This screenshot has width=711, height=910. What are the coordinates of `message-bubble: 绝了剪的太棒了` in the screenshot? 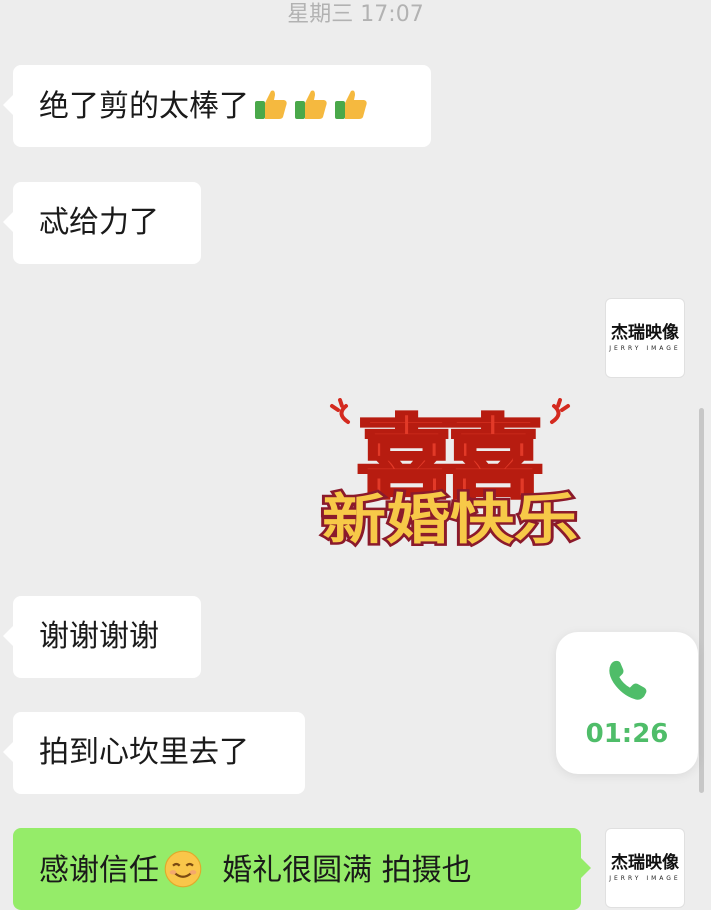 It's located at (217, 106).